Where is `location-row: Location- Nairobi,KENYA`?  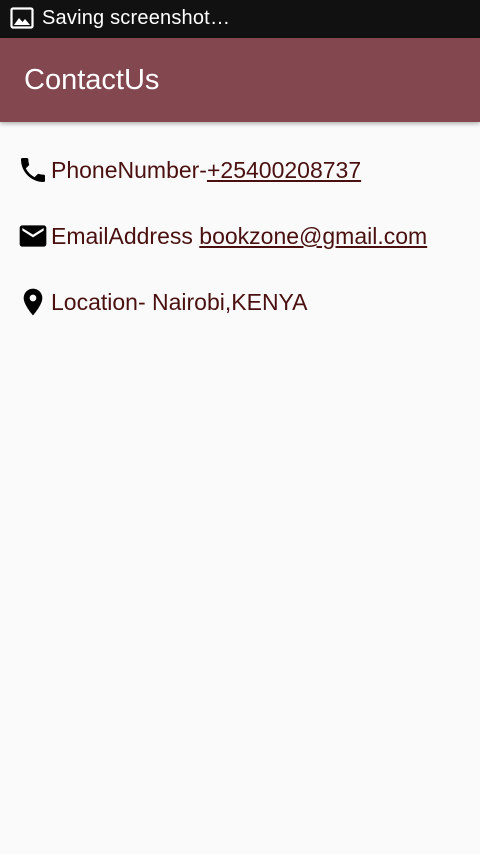 location-row: Location- Nairobi,KENYA is located at coordinates (240, 302).